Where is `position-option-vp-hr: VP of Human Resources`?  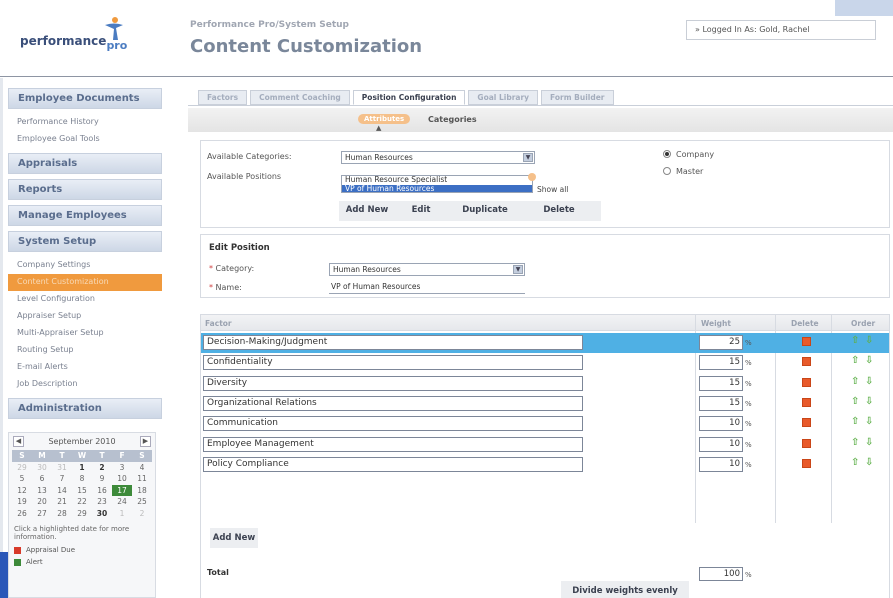
position-option-vp-hr: VP of Human Resources is located at coordinates (437, 188).